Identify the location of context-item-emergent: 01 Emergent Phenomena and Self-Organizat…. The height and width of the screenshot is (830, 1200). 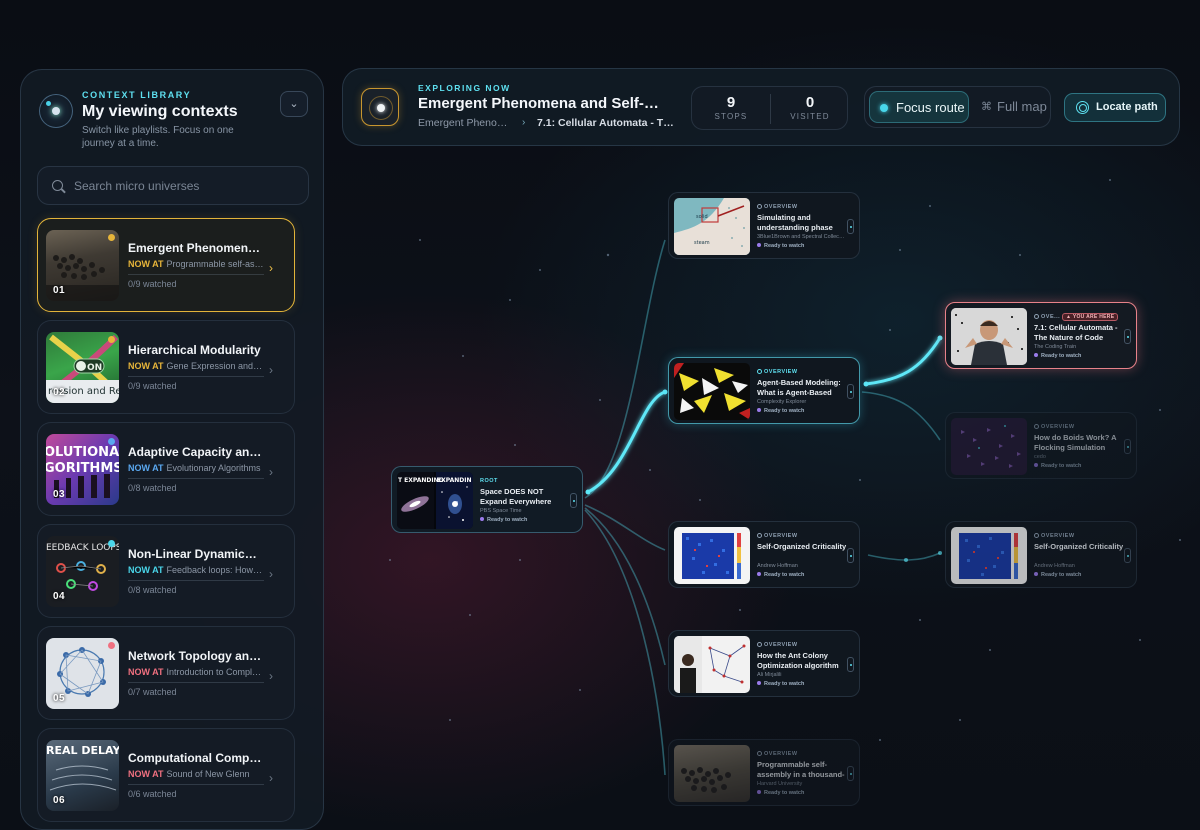
(166, 265).